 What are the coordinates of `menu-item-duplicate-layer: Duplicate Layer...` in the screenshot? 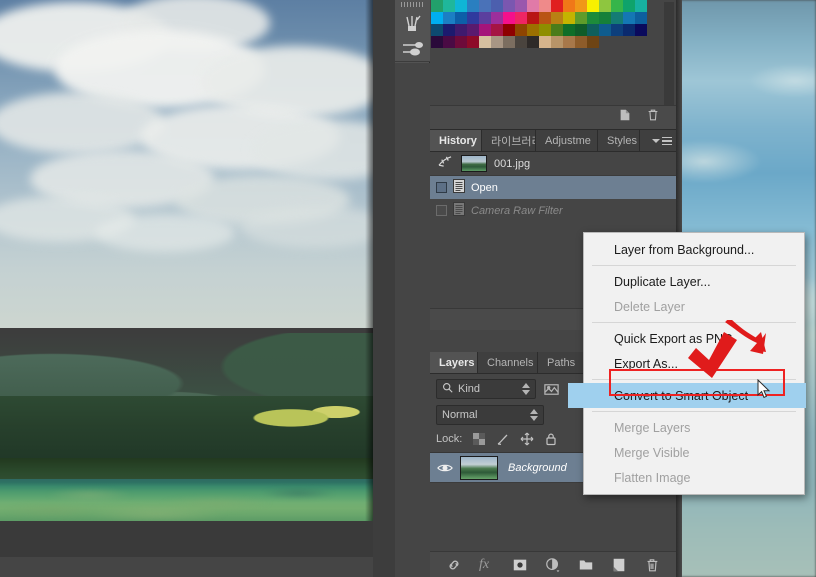 It's located at (694, 281).